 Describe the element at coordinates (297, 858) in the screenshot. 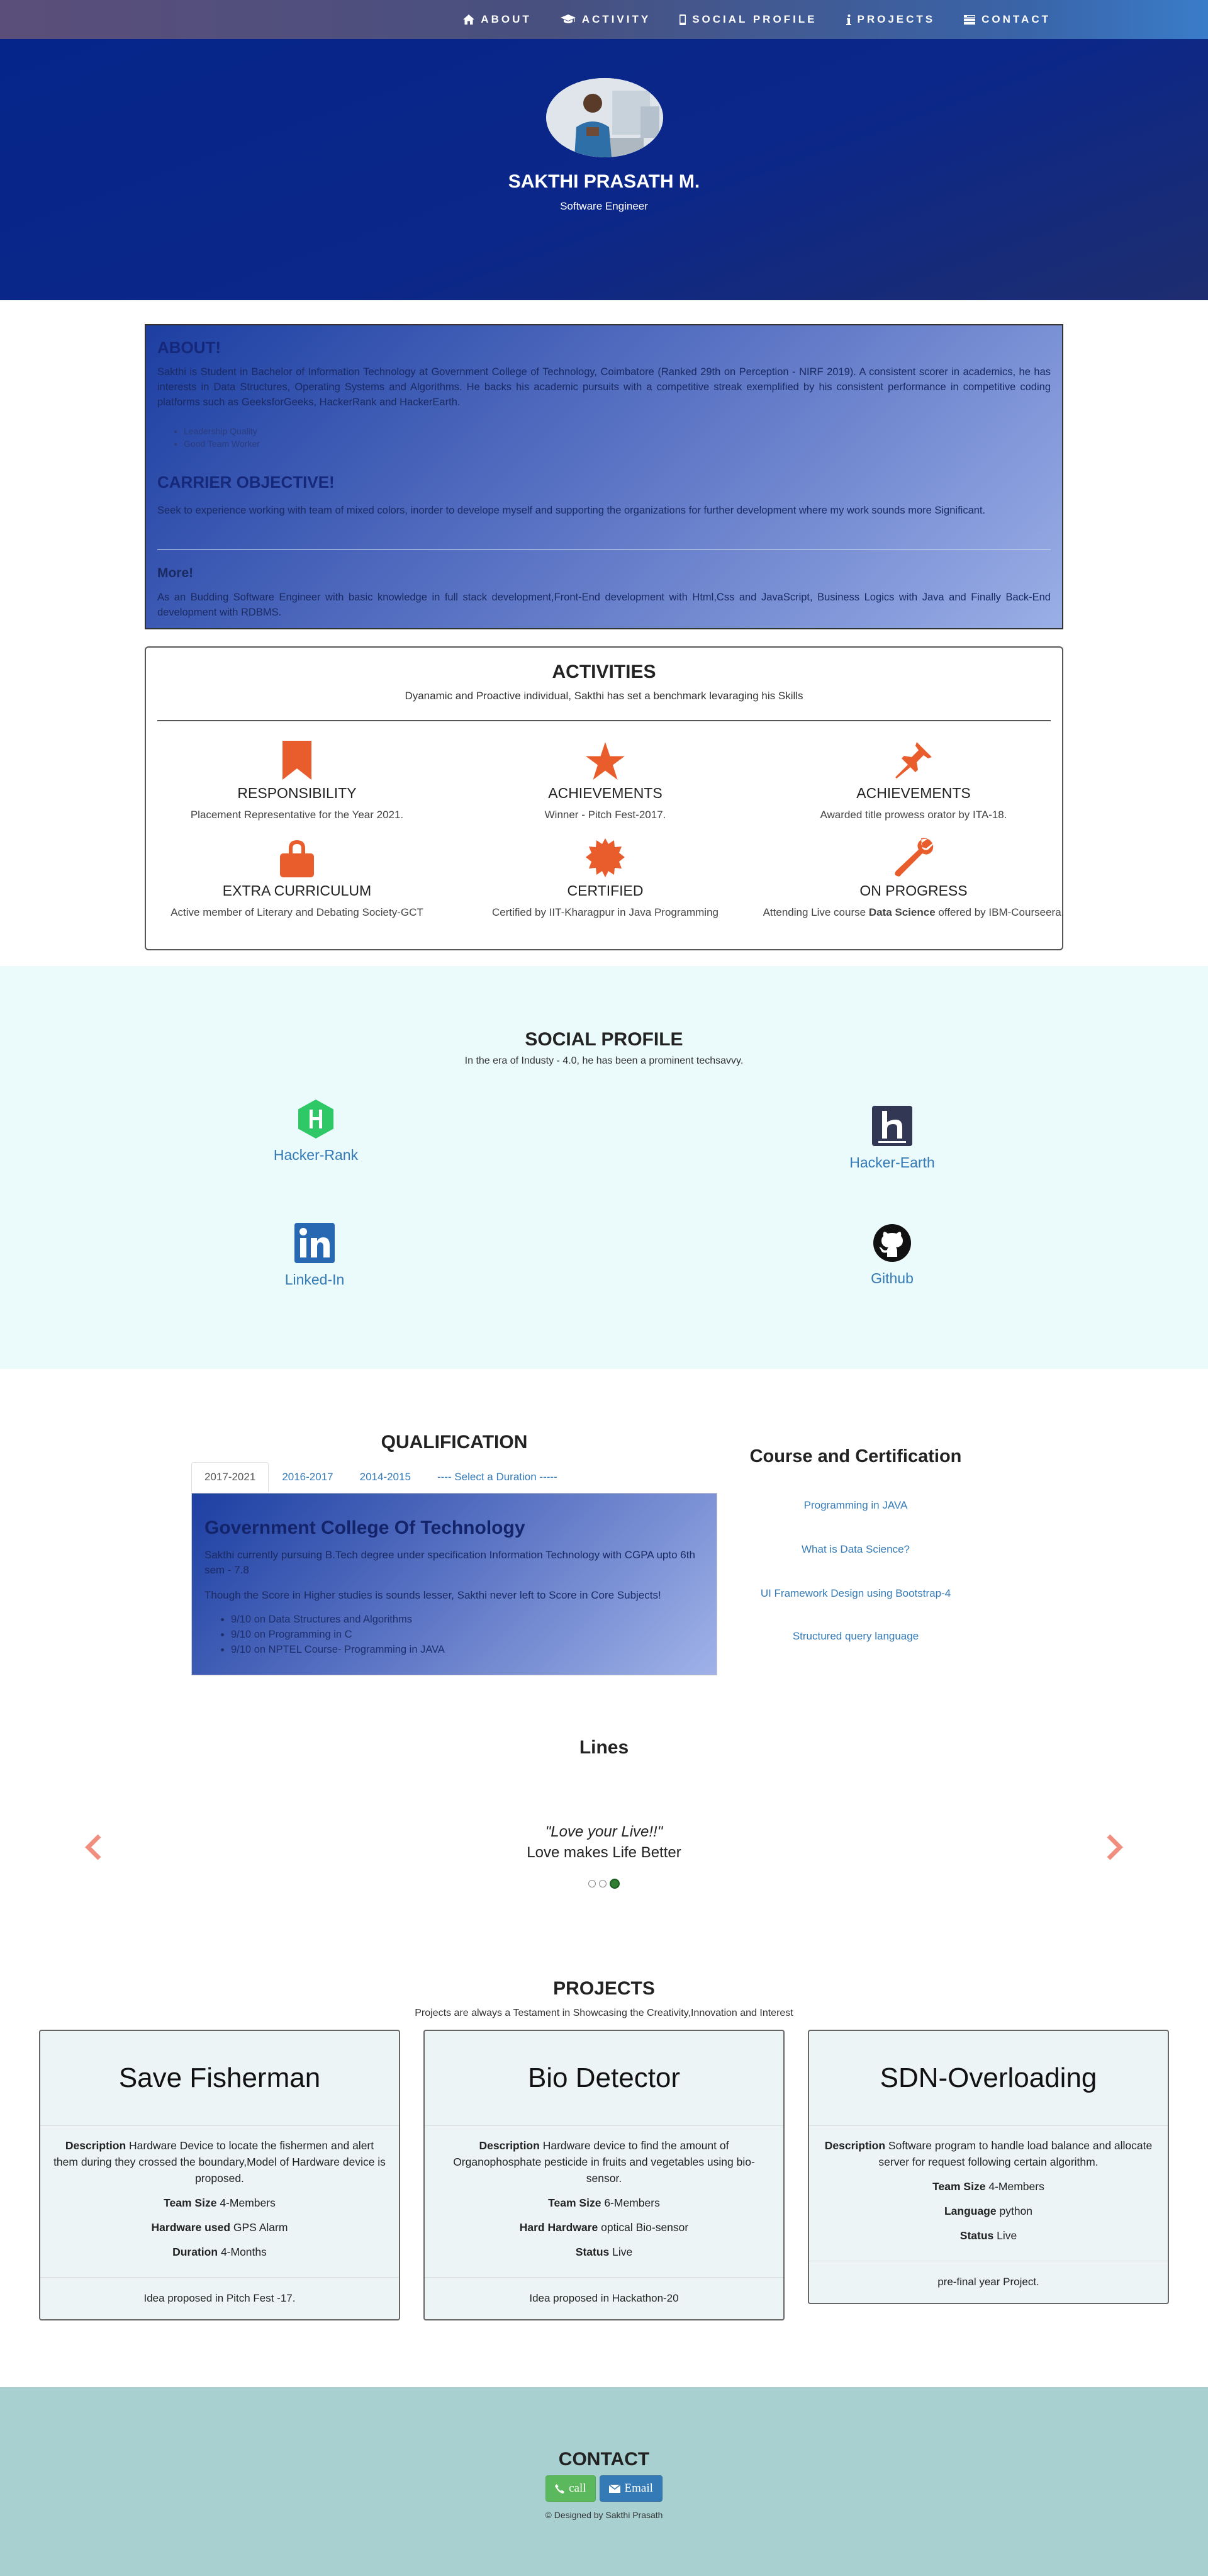

I see `lock-icon` at that location.